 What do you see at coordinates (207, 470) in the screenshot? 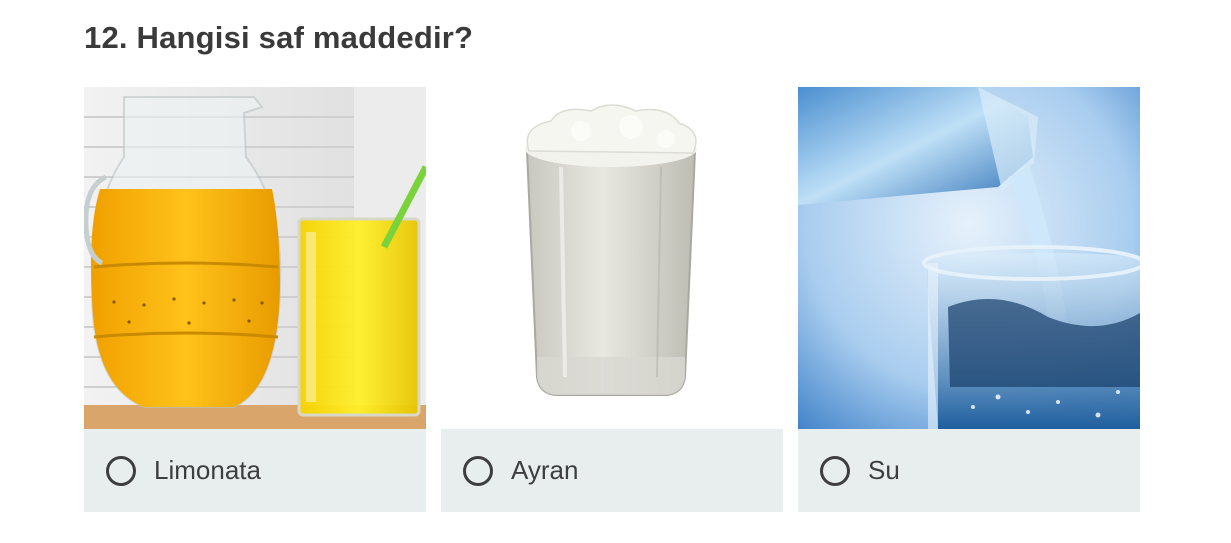
I see `option-label: Limonata` at bounding box center [207, 470].